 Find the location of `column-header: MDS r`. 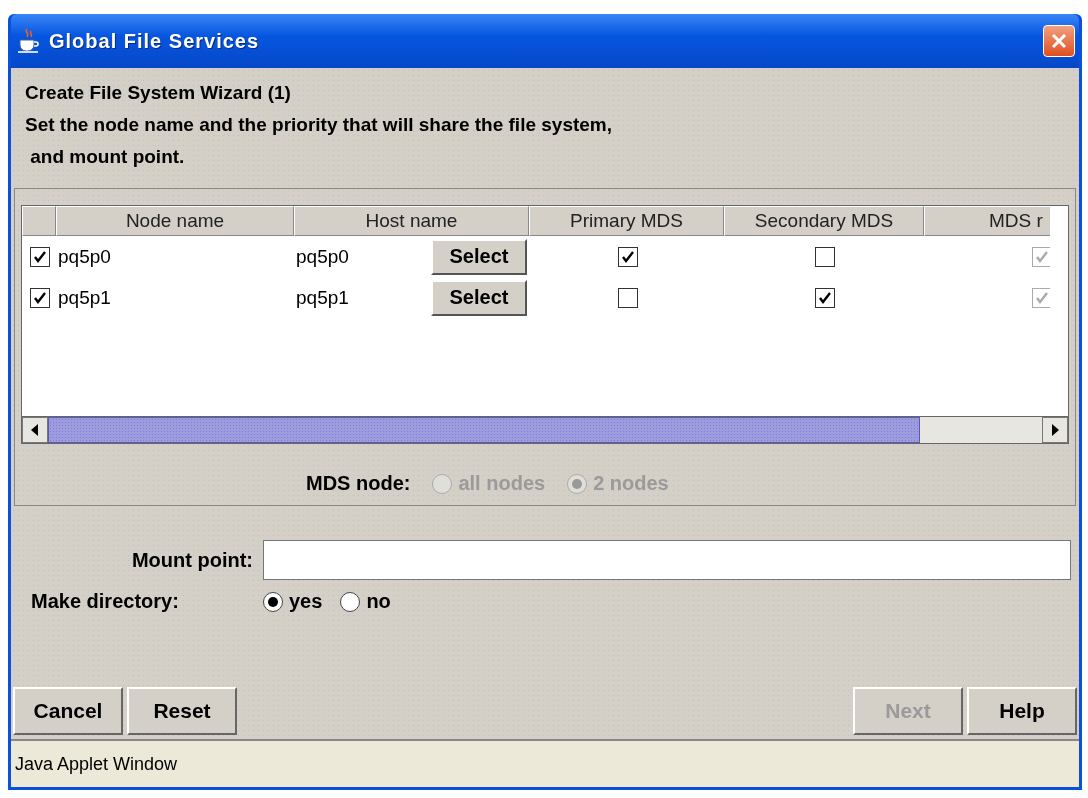

column-header: MDS r is located at coordinates (987, 221).